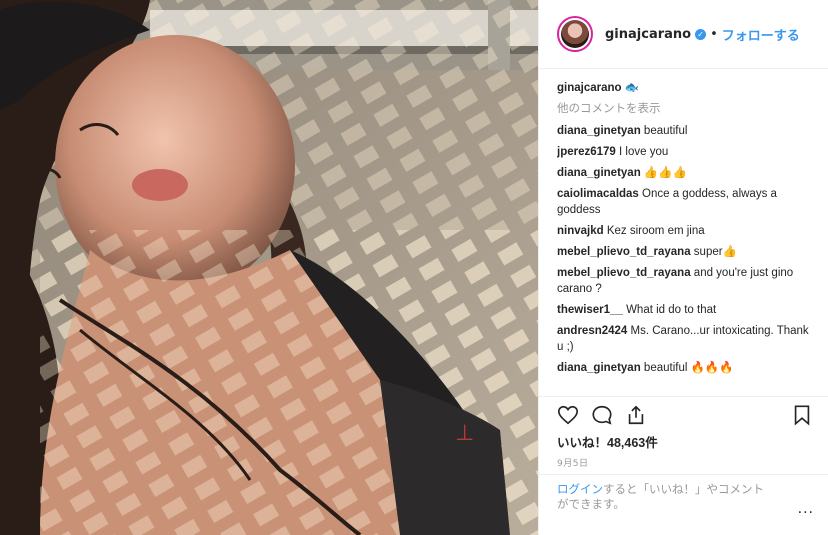  What do you see at coordinates (632, 88) in the screenshot?
I see `caption-text: 🐟` at bounding box center [632, 88].